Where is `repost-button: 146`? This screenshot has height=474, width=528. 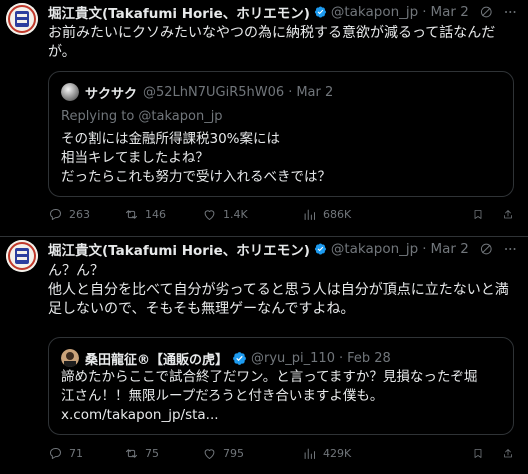
repost-button: 146 is located at coordinates (163, 214).